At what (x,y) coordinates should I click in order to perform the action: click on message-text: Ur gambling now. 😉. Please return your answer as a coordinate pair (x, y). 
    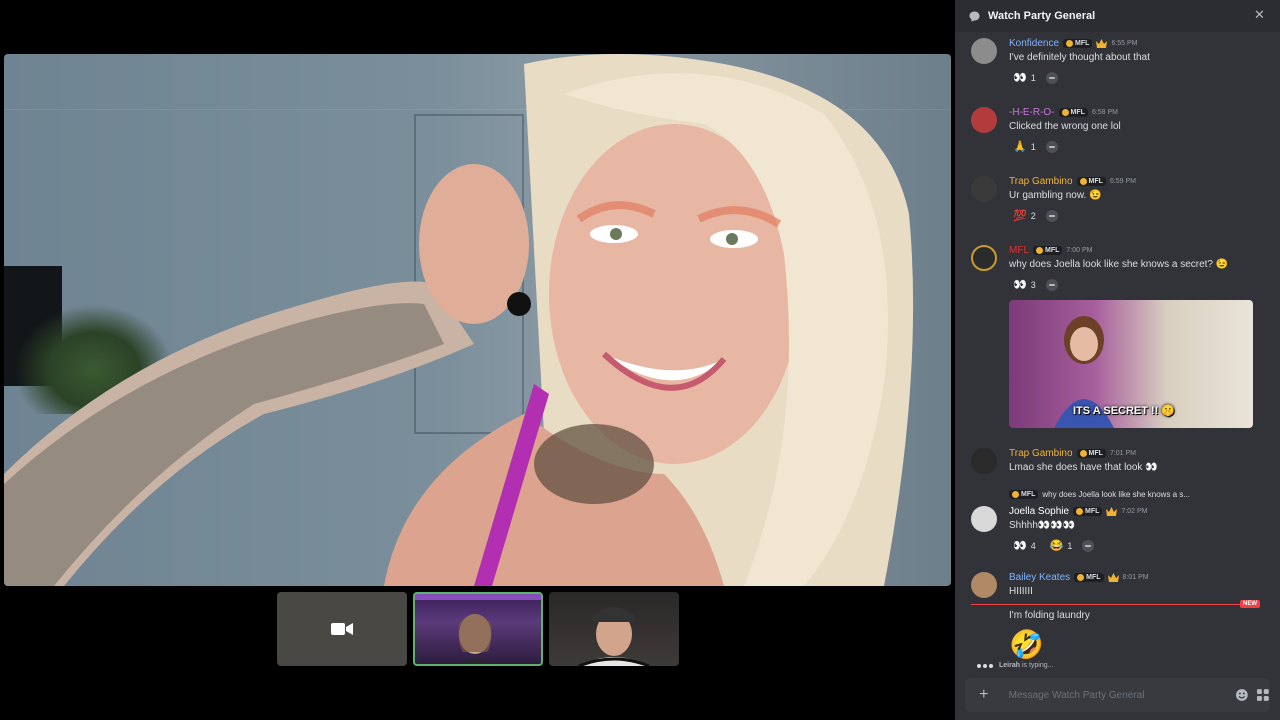
    Looking at the image, I should click on (1055, 195).